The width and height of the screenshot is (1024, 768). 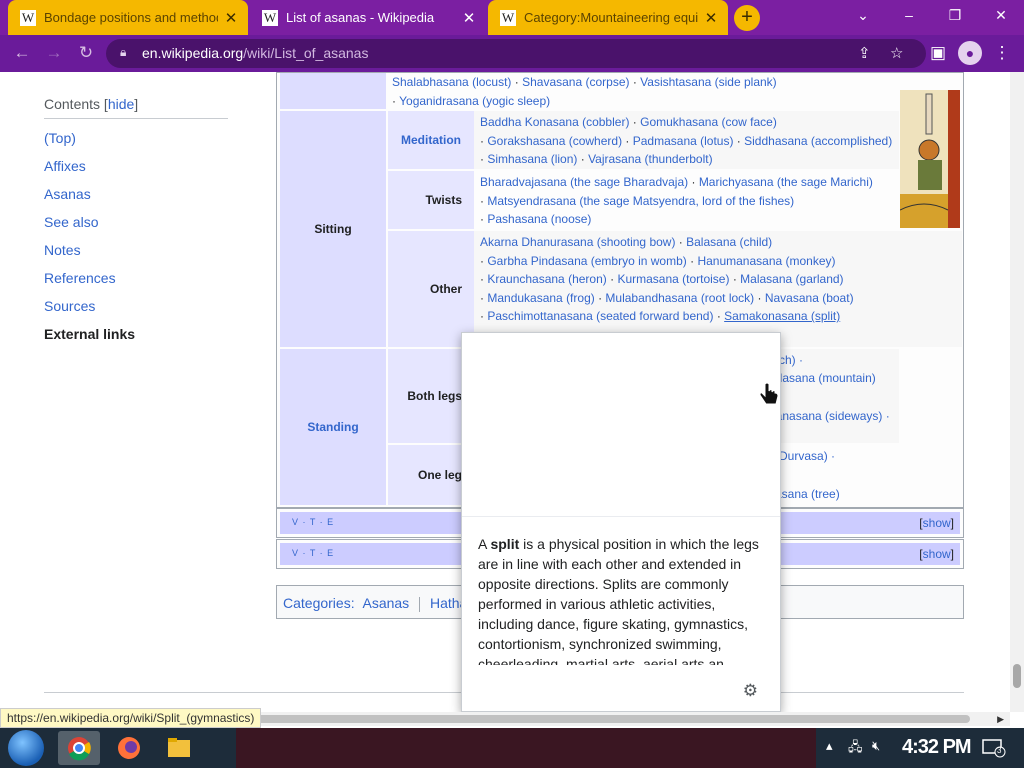 What do you see at coordinates (54, 53) in the screenshot?
I see `forward-icon: →` at bounding box center [54, 53].